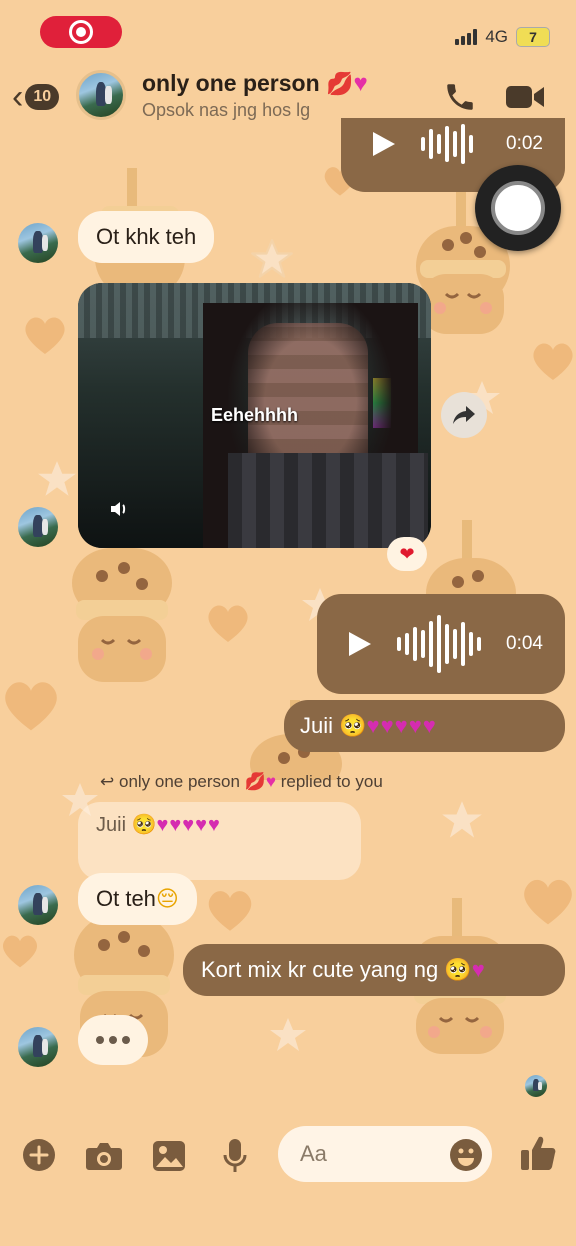 Image resolution: width=576 pixels, height=1246 pixels. I want to click on chat-title-text: only one person, so click(231, 83).